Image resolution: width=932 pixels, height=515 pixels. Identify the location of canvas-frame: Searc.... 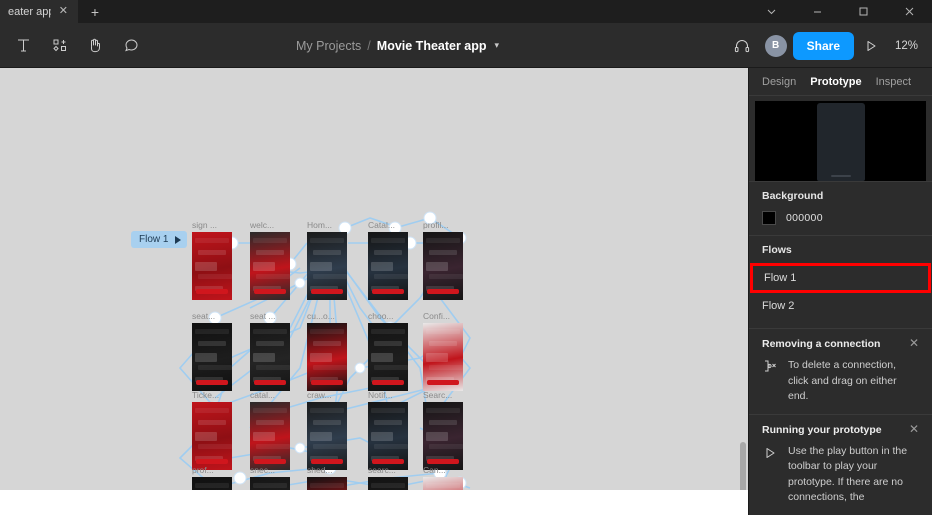
(445, 430).